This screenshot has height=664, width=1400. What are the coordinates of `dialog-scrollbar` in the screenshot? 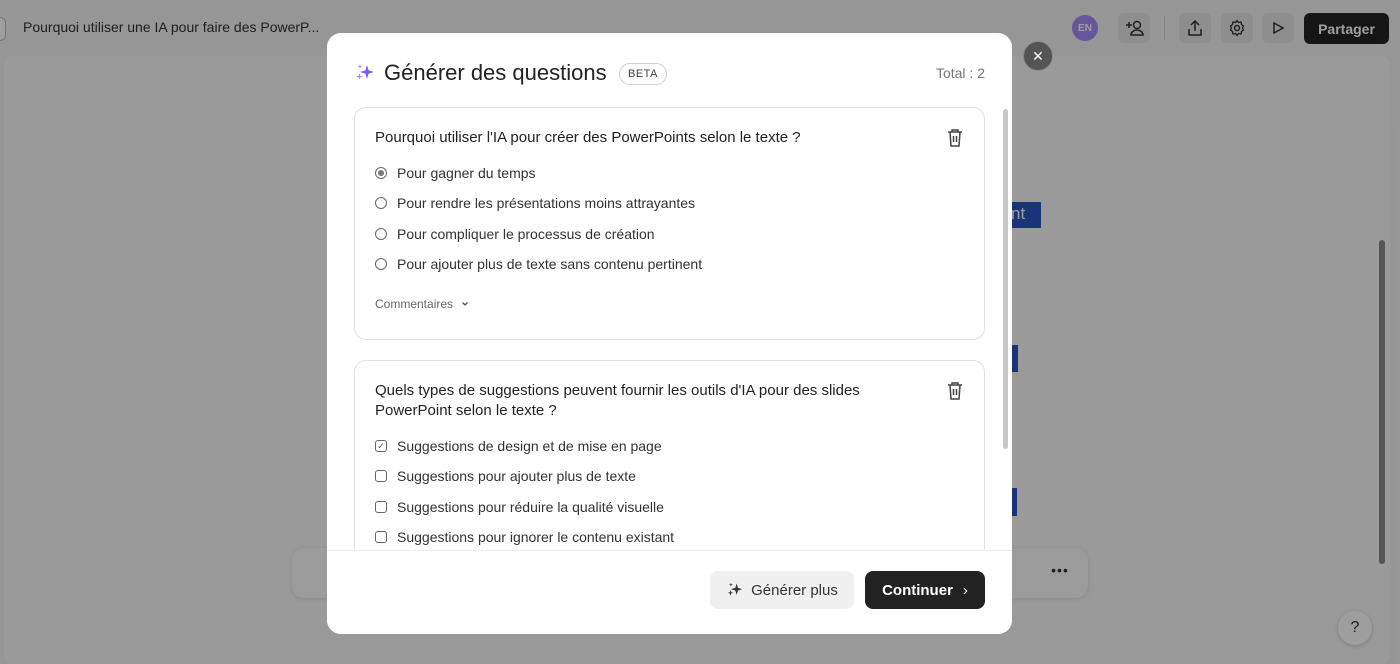 It's located at (1005, 279).